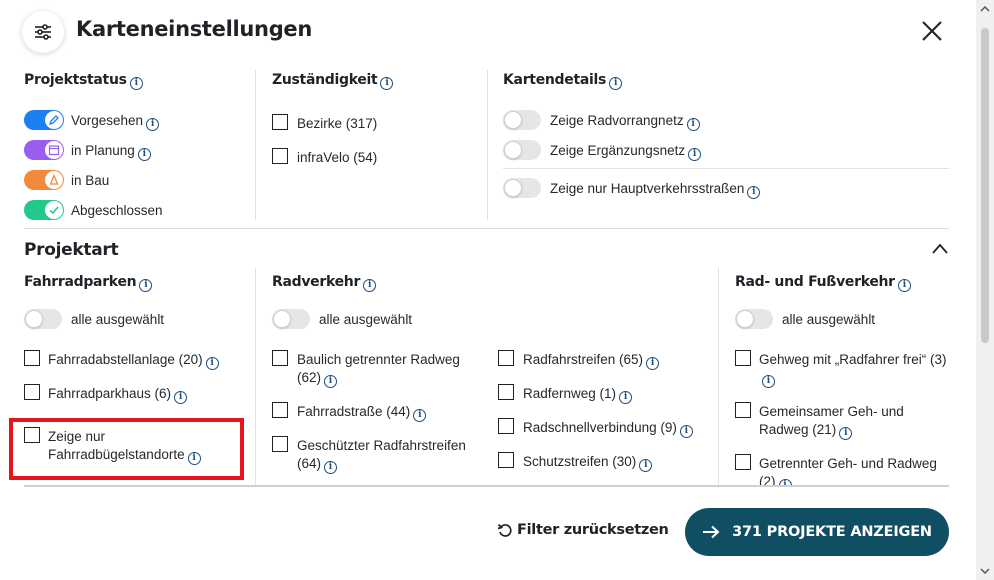  I want to click on toggle-radvorrangnetz, so click(522, 120).